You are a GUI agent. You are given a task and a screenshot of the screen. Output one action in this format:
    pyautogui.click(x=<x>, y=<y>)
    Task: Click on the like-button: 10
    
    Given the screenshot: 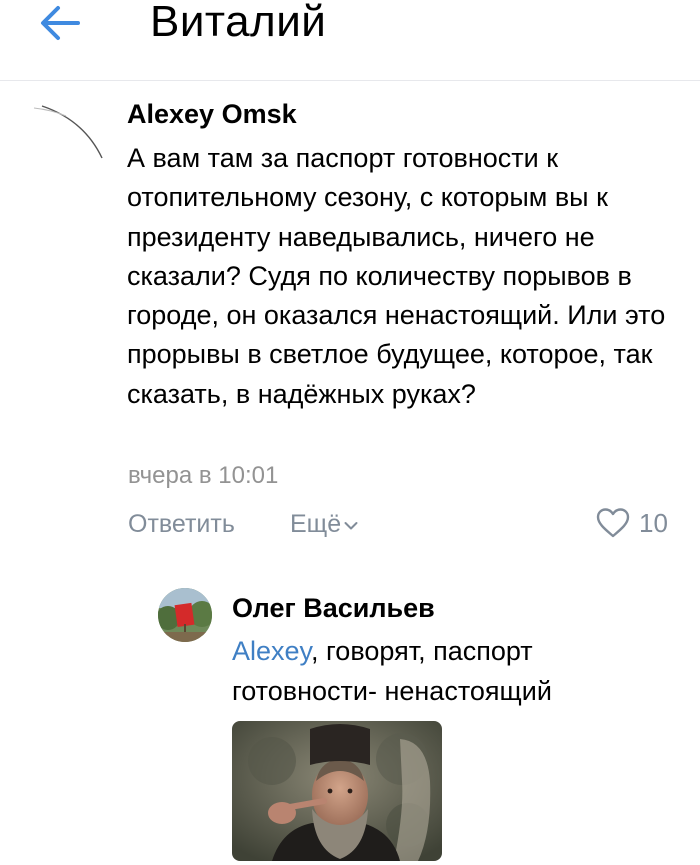 What is the action you would take?
    pyautogui.click(x=632, y=523)
    